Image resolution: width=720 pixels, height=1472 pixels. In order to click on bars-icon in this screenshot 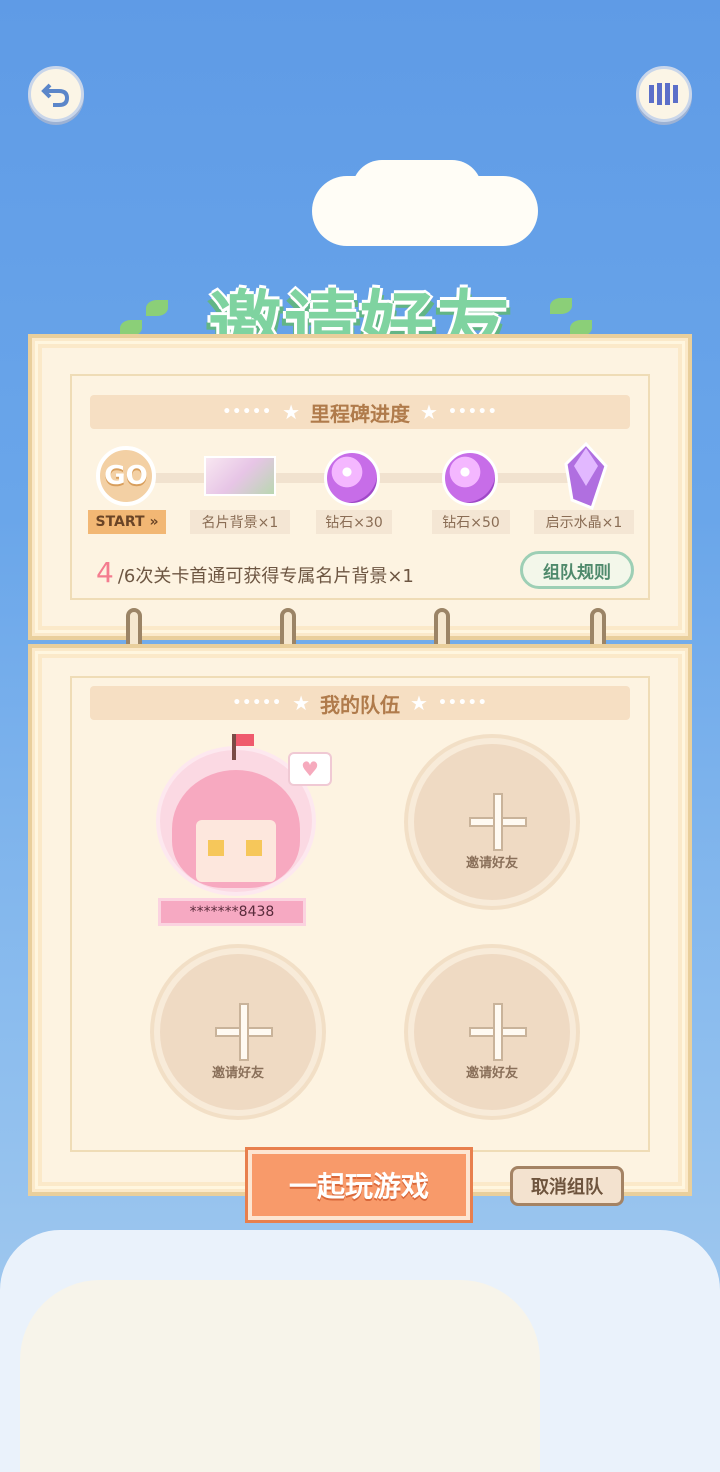, I will do `click(663, 94)`.